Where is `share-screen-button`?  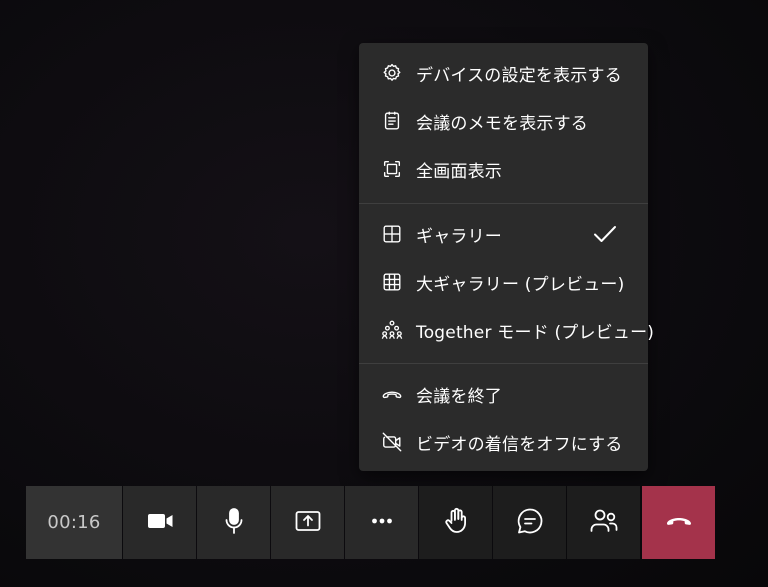 share-screen-button is located at coordinates (307, 522).